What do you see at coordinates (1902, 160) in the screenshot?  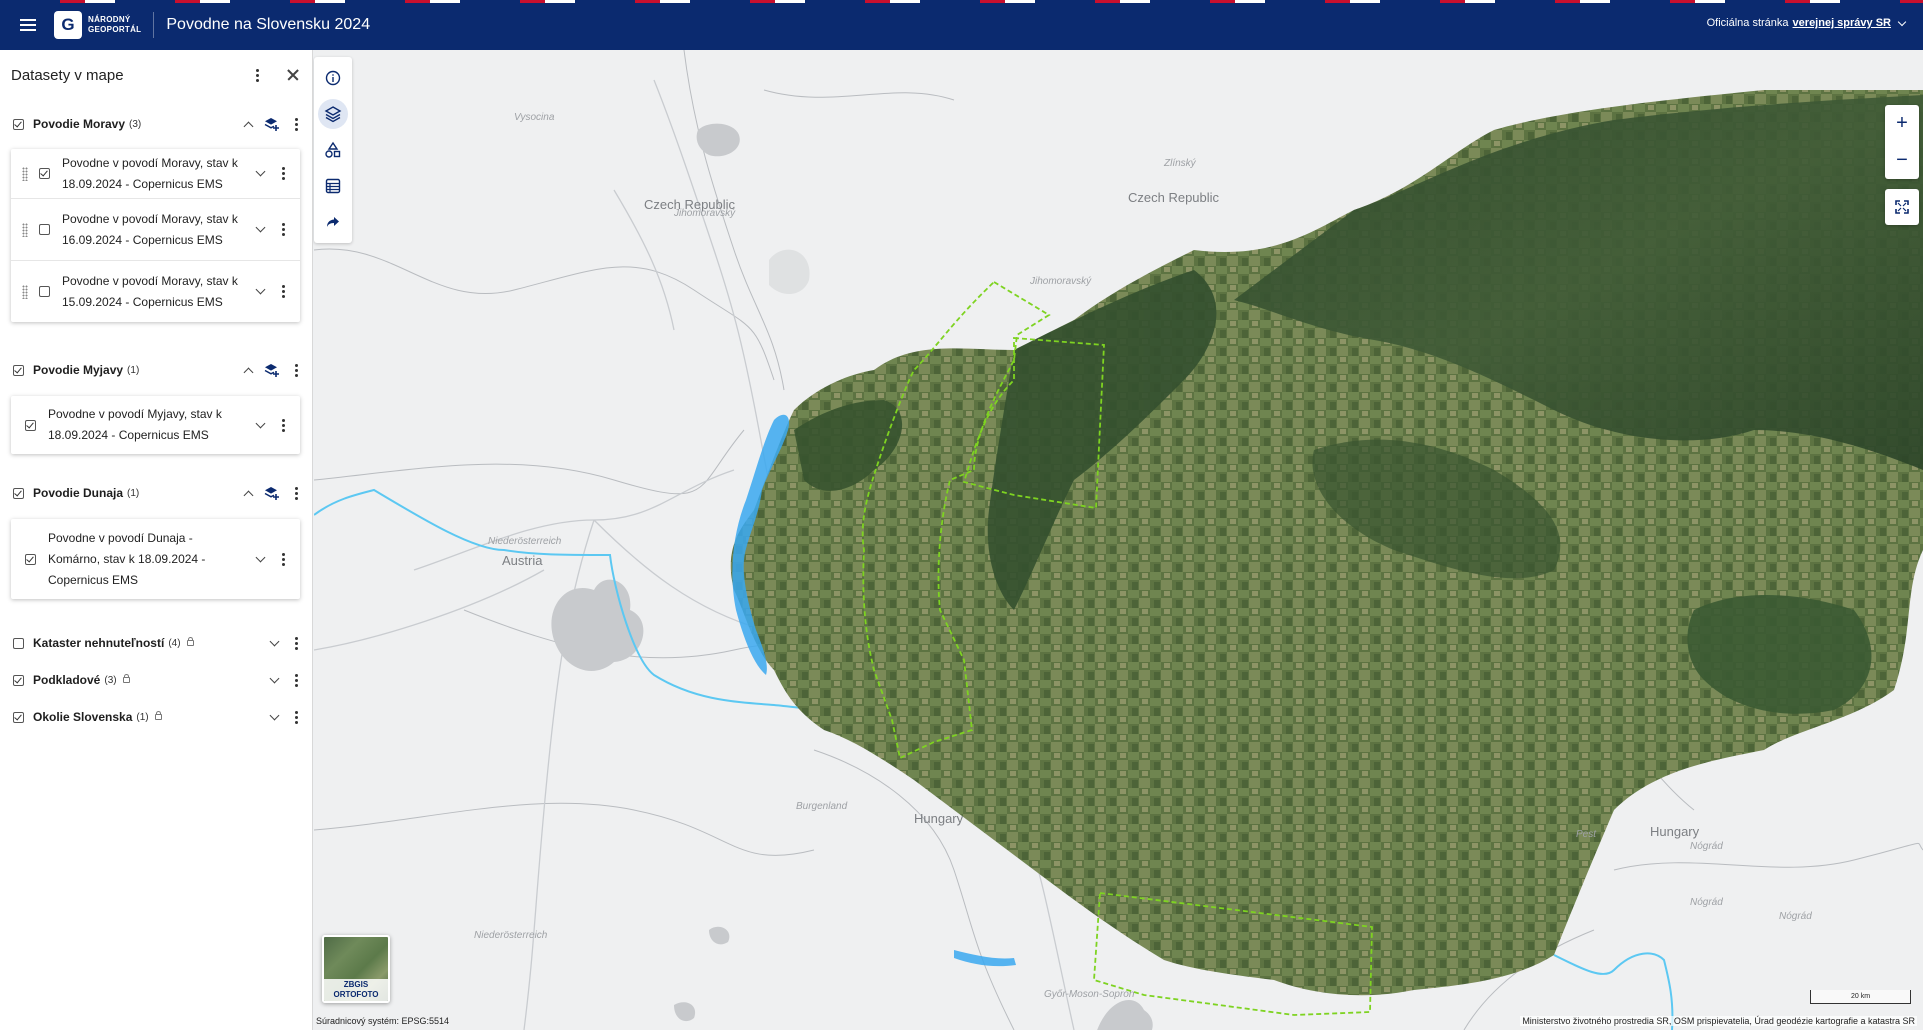 I see `zoom-out-button: −` at bounding box center [1902, 160].